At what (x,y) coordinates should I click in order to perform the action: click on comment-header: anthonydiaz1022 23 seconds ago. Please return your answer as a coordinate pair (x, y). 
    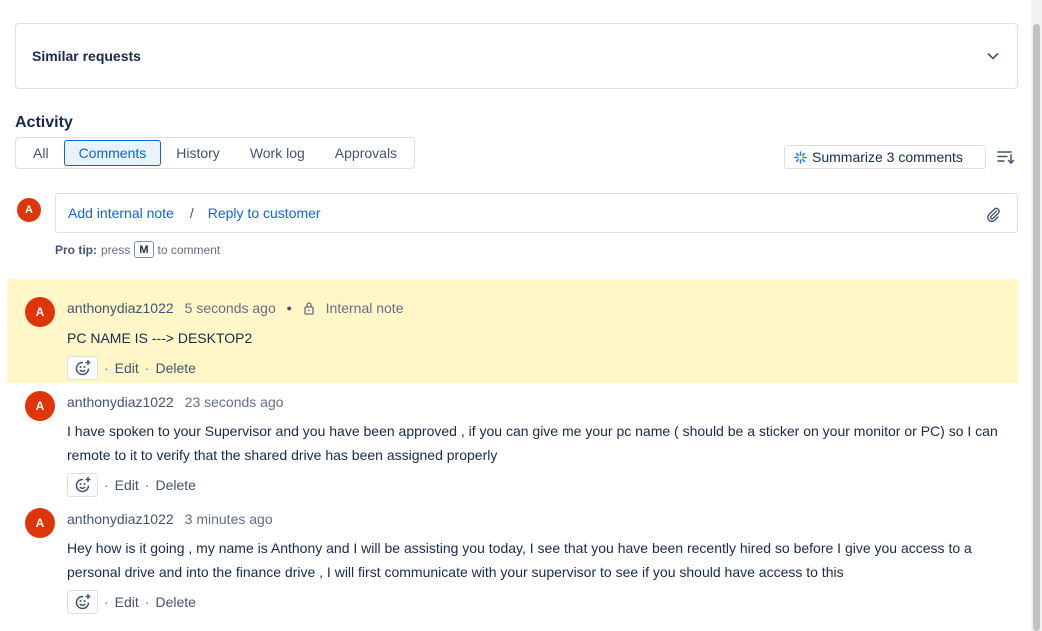
    Looking at the image, I should click on (175, 402).